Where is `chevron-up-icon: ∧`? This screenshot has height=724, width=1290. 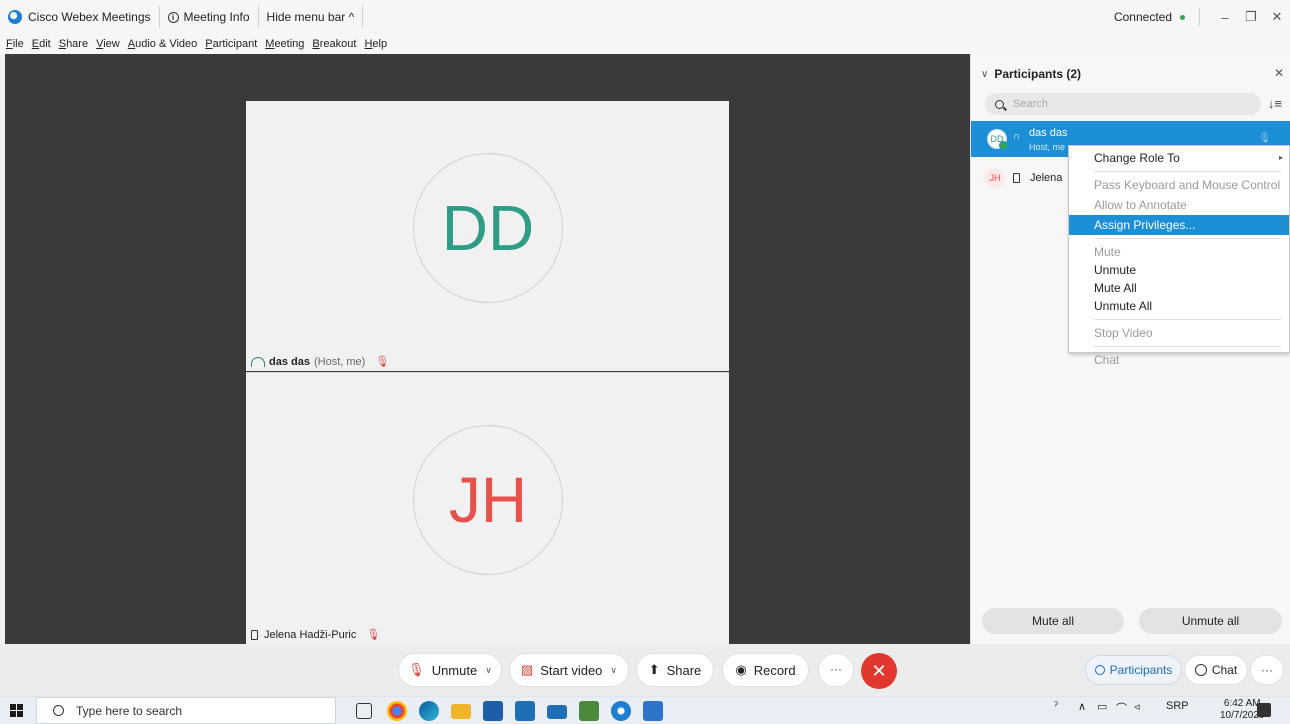
chevron-up-icon: ∧ is located at coordinates (1082, 706).